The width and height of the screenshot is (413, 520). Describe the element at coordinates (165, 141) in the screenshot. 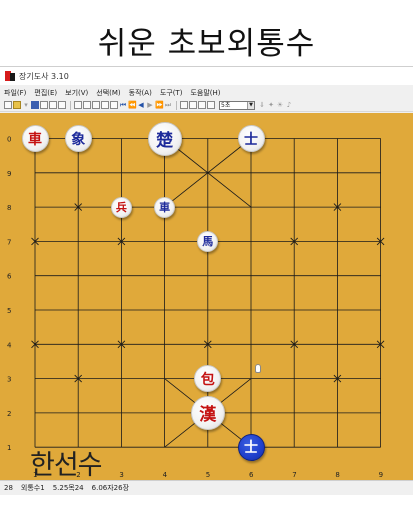

I see `piece-char: 楚` at that location.